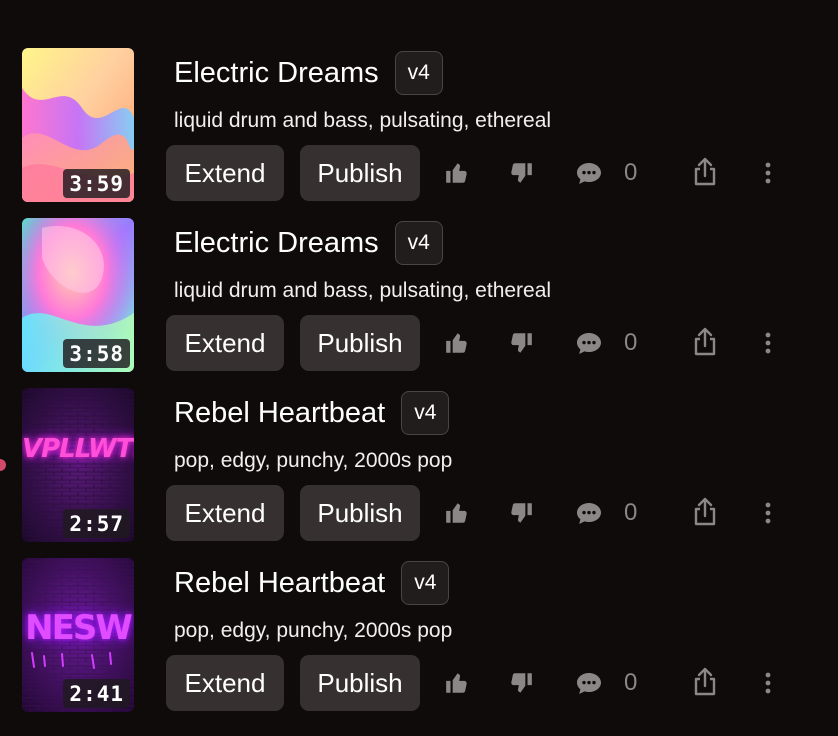 The height and width of the screenshot is (736, 838). I want to click on duration-label: 2:41, so click(96, 693).